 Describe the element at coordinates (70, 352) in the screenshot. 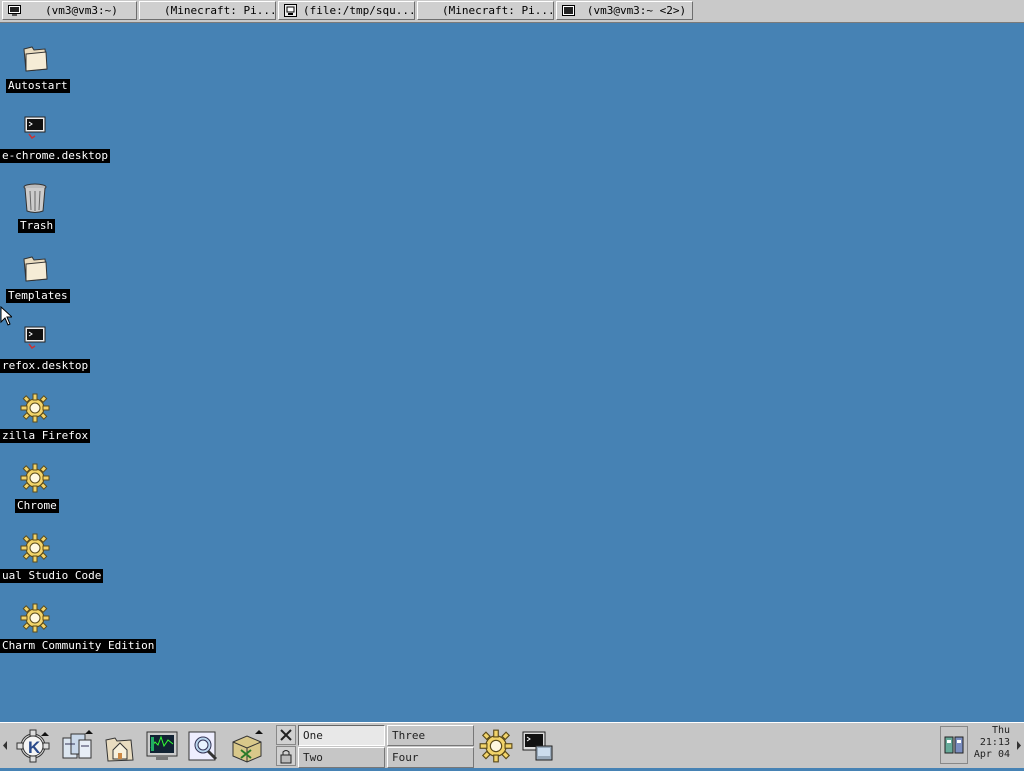

I see `desktop-icon-firefox-desktop: refox.desktop` at that location.